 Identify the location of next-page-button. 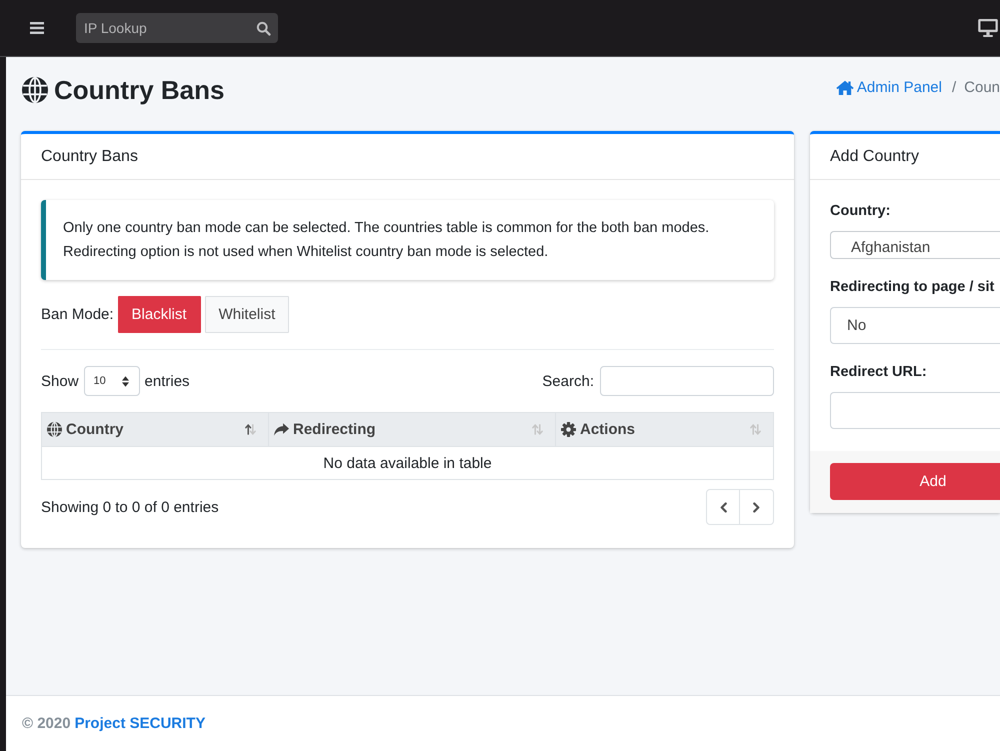
(757, 507).